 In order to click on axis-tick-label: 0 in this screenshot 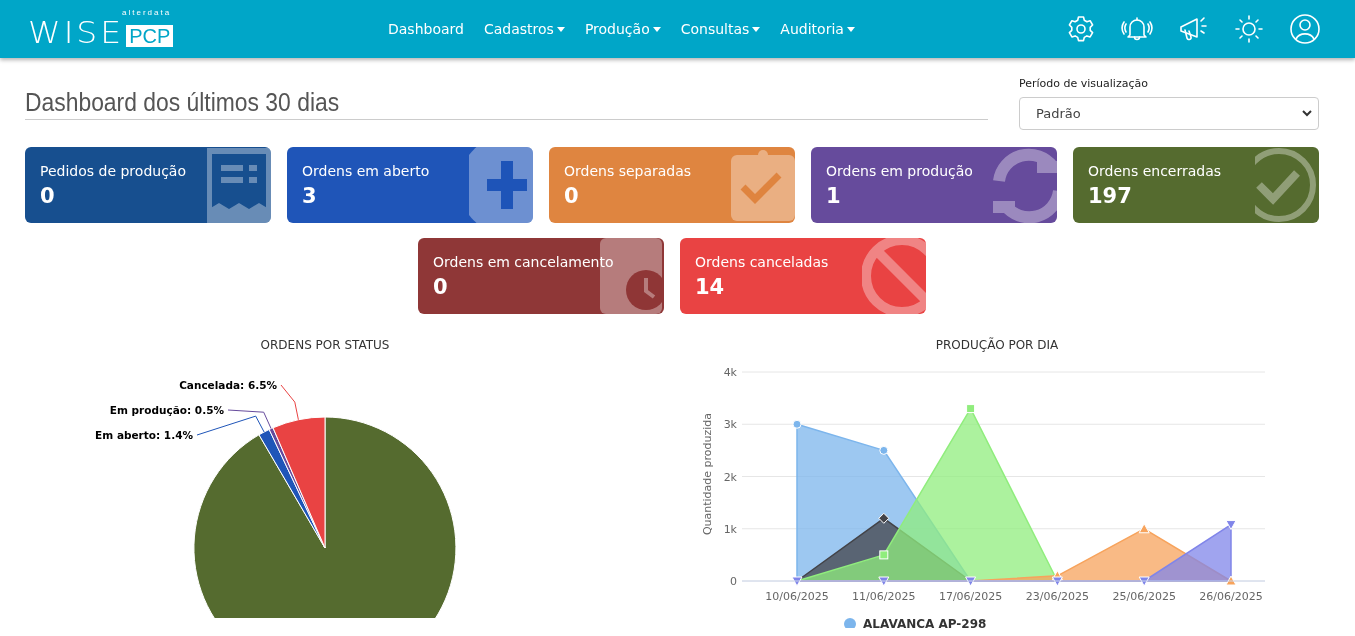, I will do `click(733, 581)`.